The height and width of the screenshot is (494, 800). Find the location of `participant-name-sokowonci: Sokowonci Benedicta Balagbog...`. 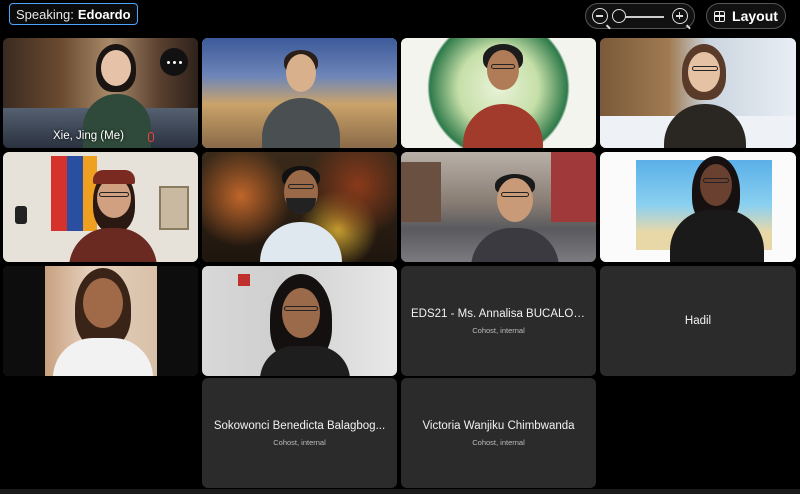

participant-name-sokowonci: Sokowonci Benedicta Balagbog... is located at coordinates (299, 425).